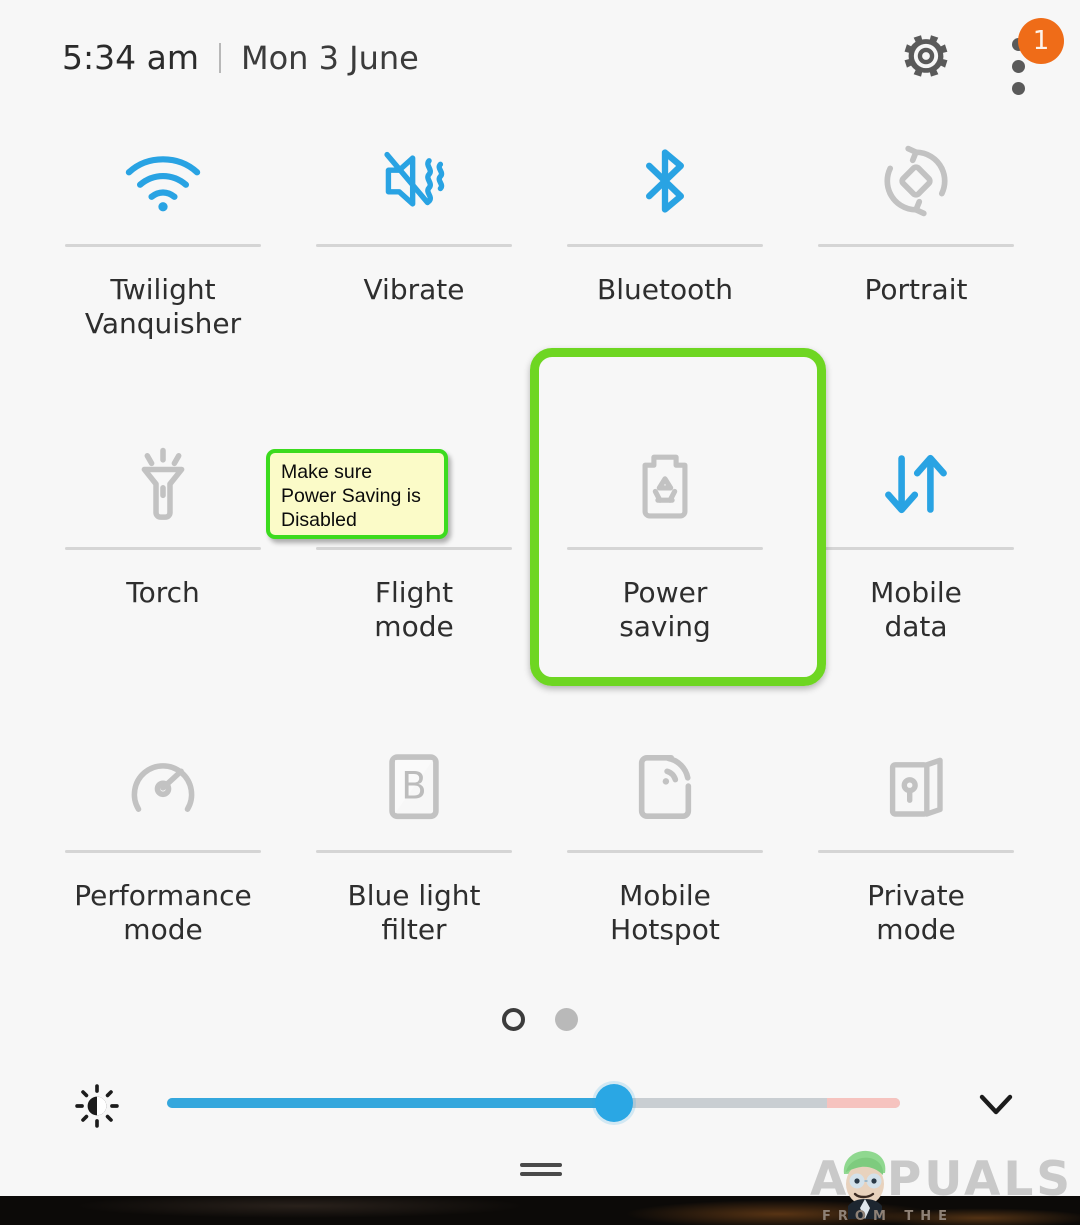  I want to click on private-folder-icon, so click(916, 787).